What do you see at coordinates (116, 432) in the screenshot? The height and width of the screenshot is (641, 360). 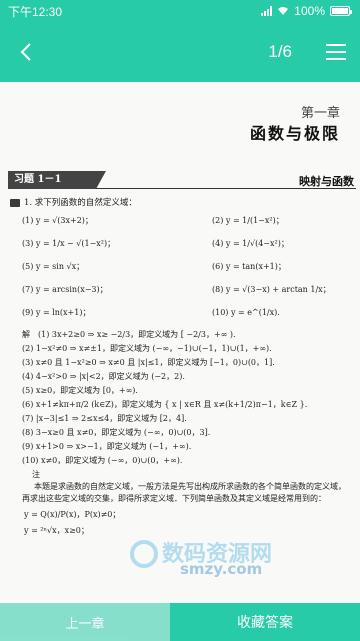 I see `solution-line: (8) 3−x≥0 且 x≠0，即定义域为 (−∞，0)∪(0，3].` at bounding box center [116, 432].